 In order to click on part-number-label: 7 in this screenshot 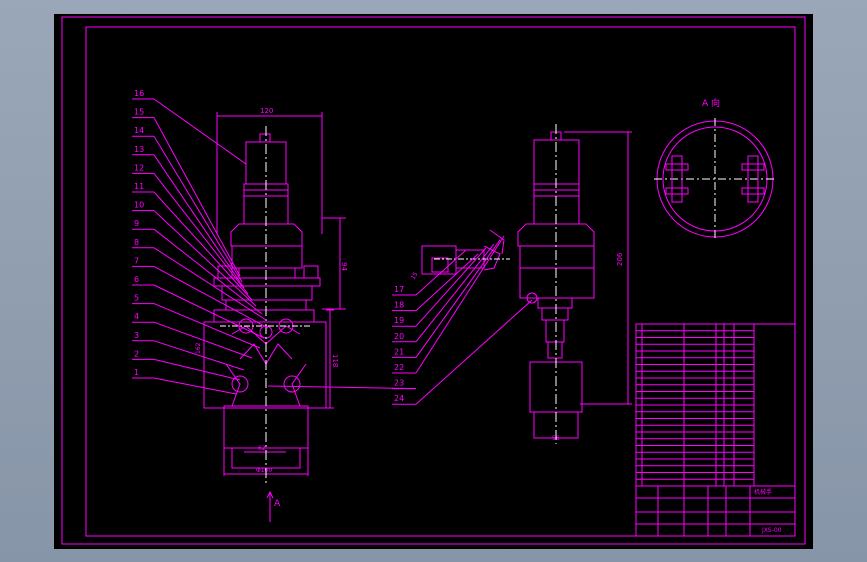, I will do `click(136, 260)`.